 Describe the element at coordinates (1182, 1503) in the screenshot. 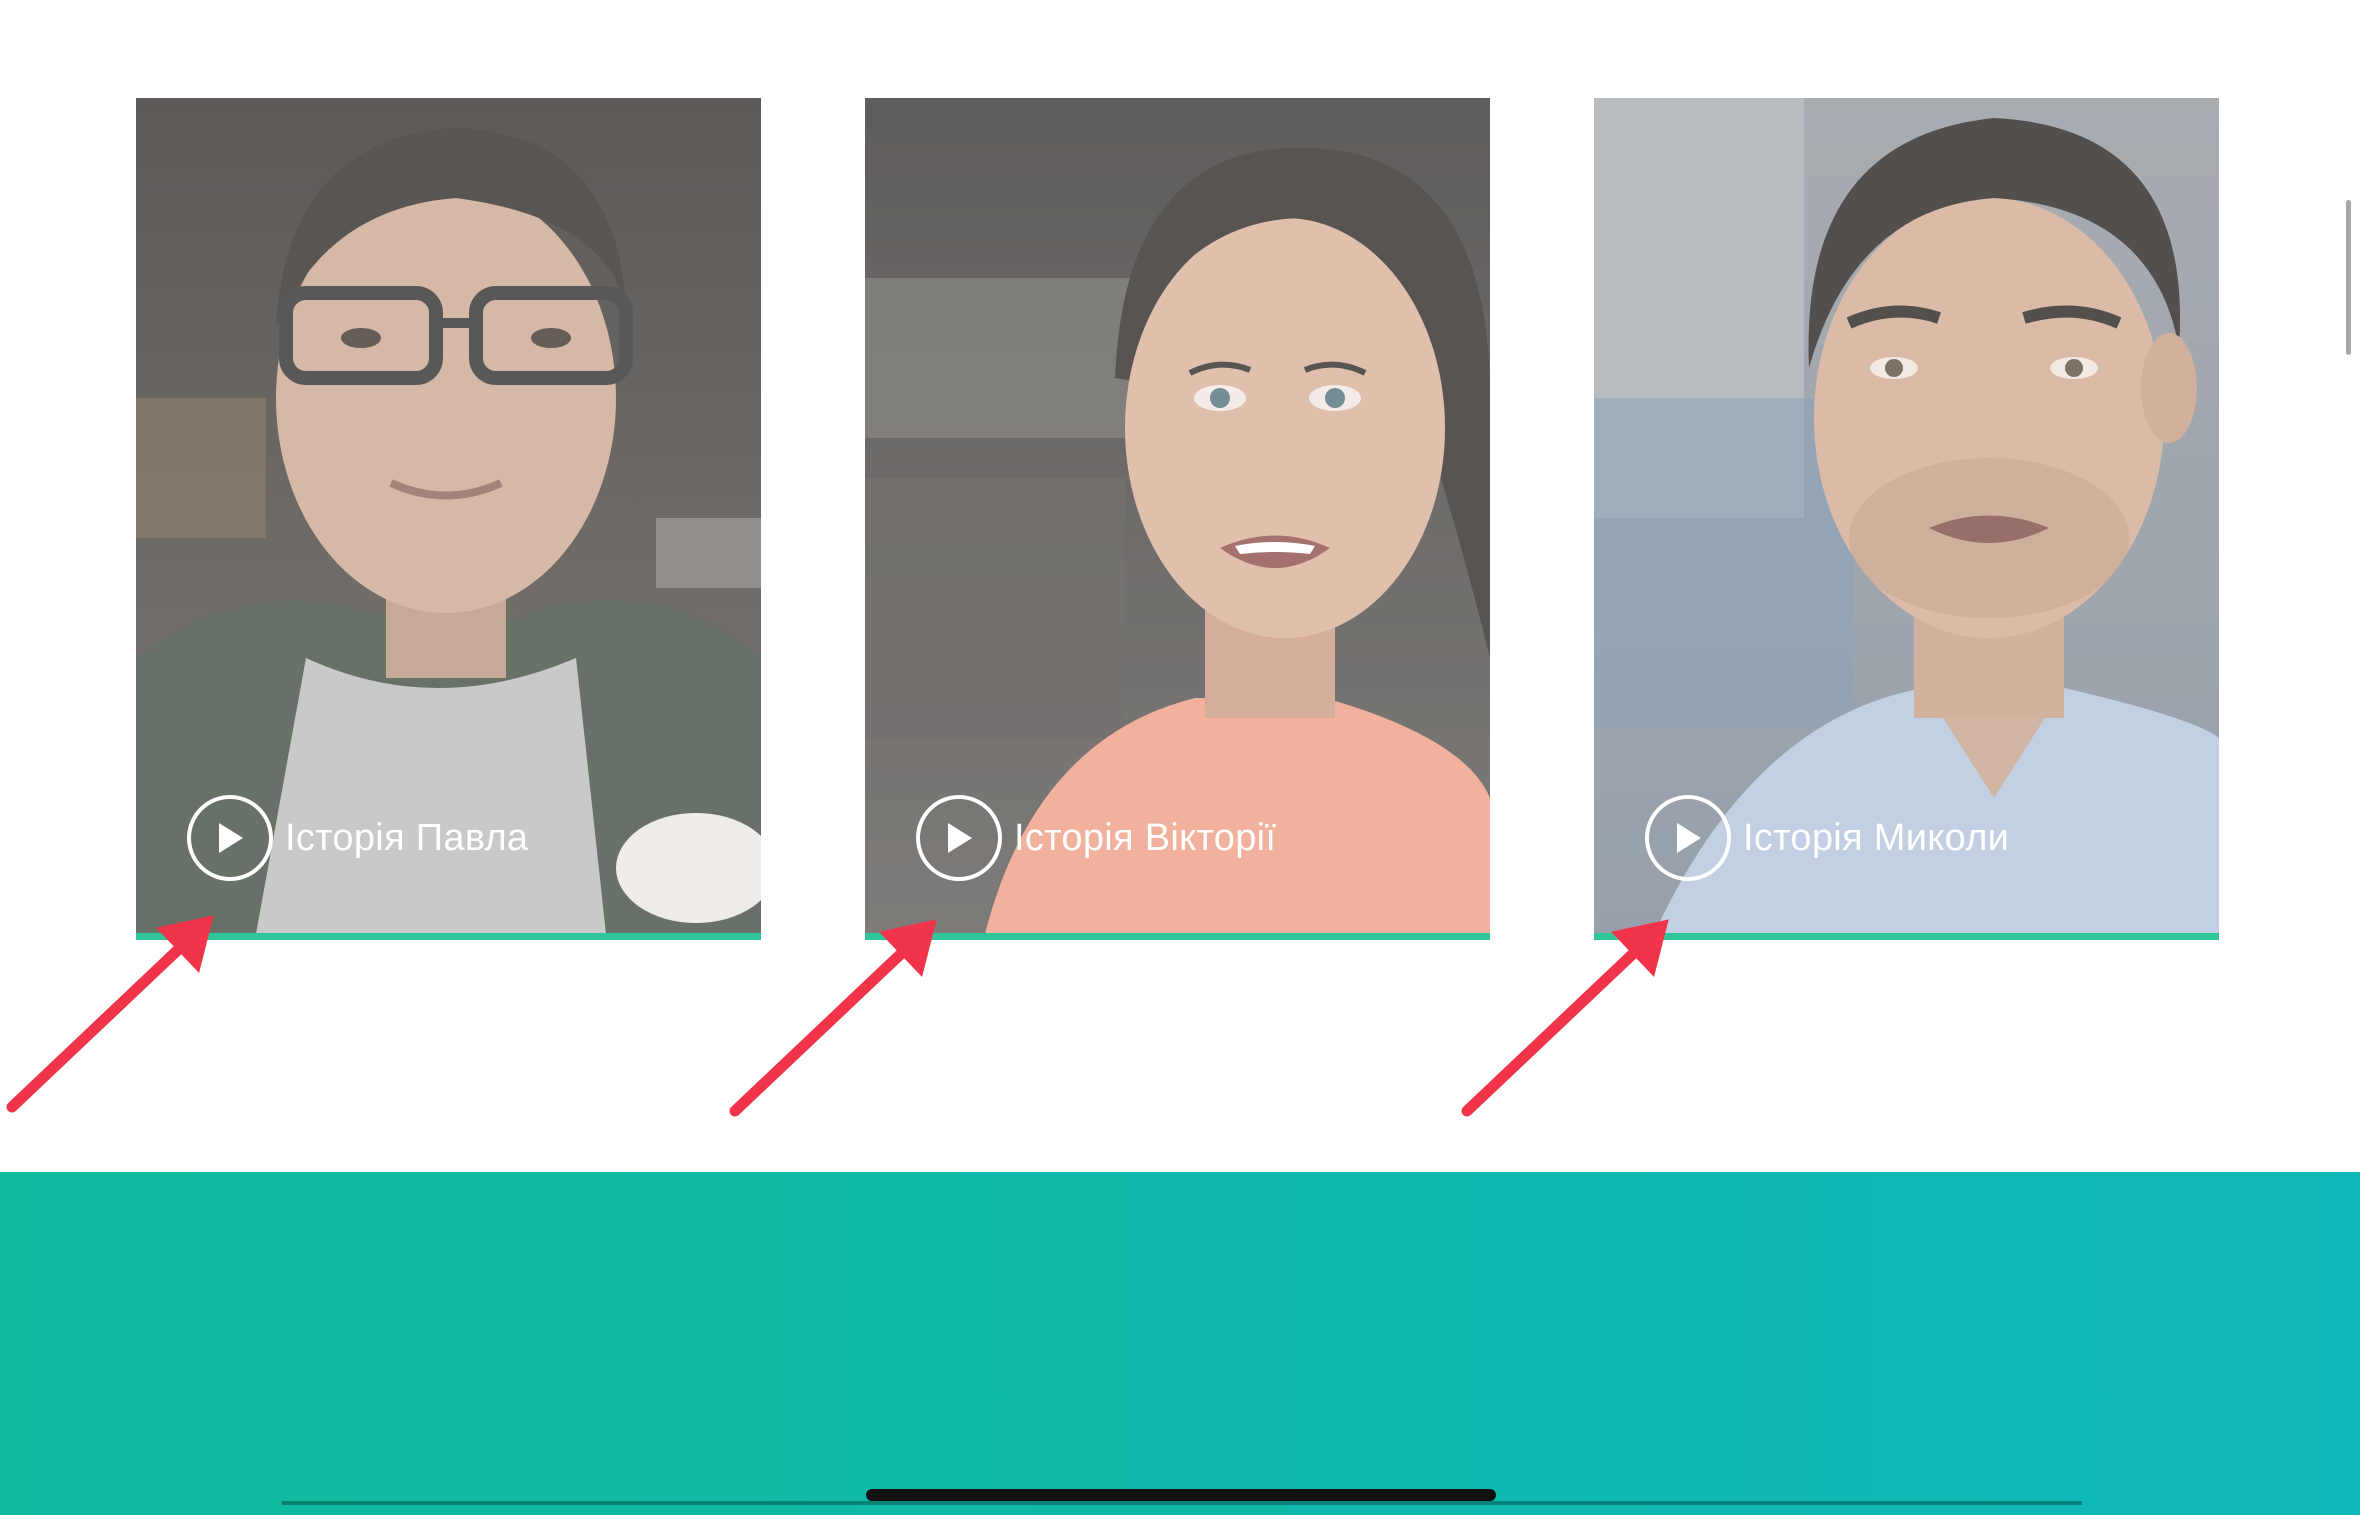

I see `bottom-divider` at that location.